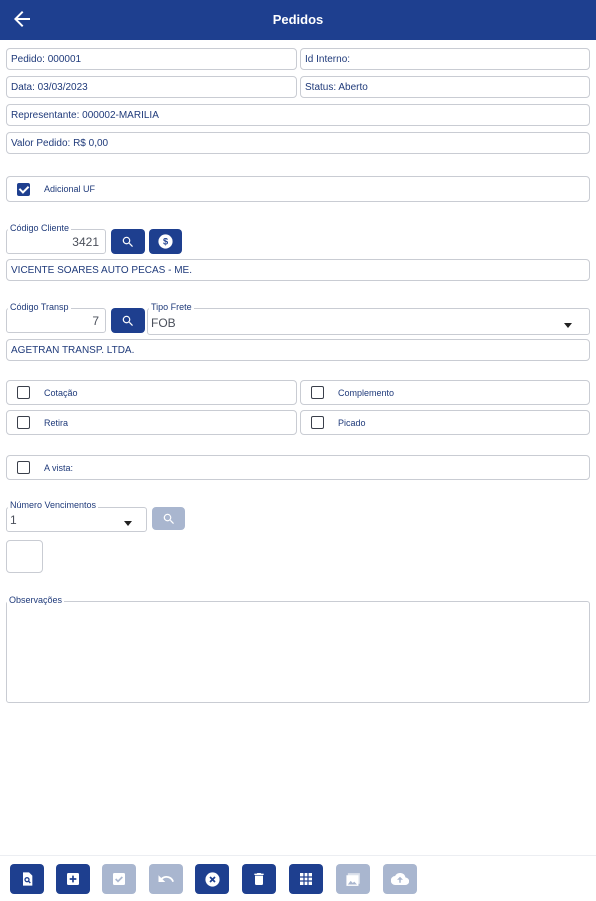  Describe the element at coordinates (298, 143) in the screenshot. I see `order-value-field: Valor Pedido: R$ 0,00` at that location.